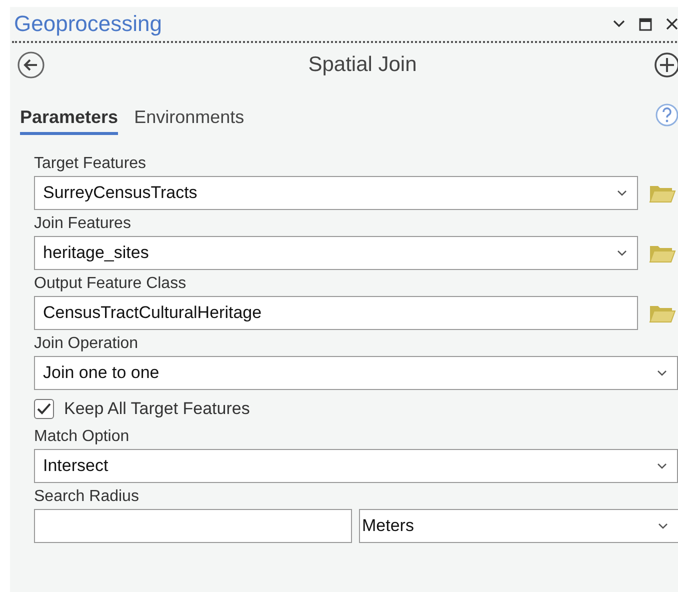 This screenshot has height=592, width=678. Describe the element at coordinates (193, 526) in the screenshot. I see `input-field` at that location.